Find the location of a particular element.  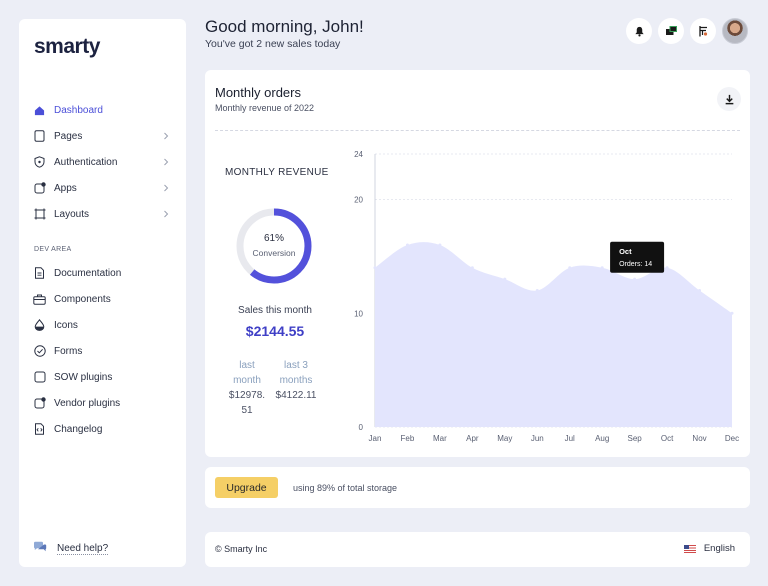

y-tick-label: 10 is located at coordinates (358, 313).